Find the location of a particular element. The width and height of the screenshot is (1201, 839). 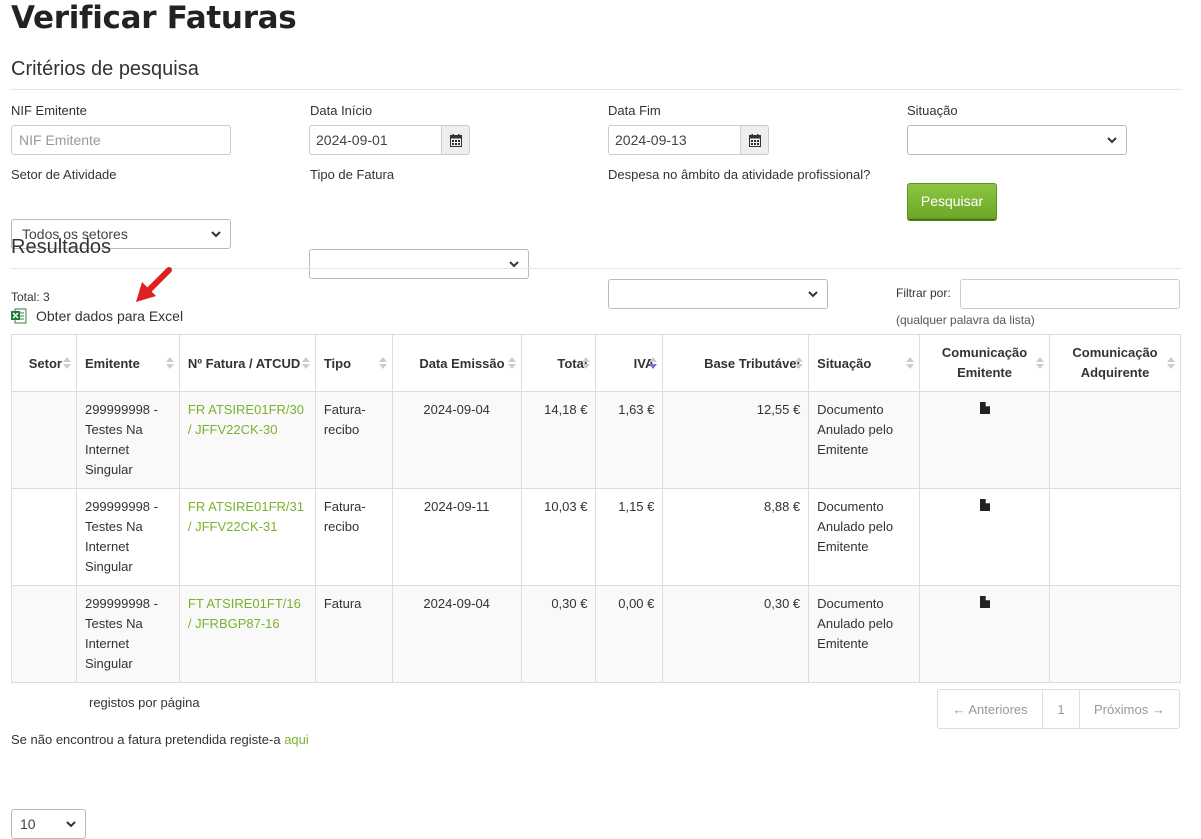

col-header-base: Base Tributável is located at coordinates (736, 363).